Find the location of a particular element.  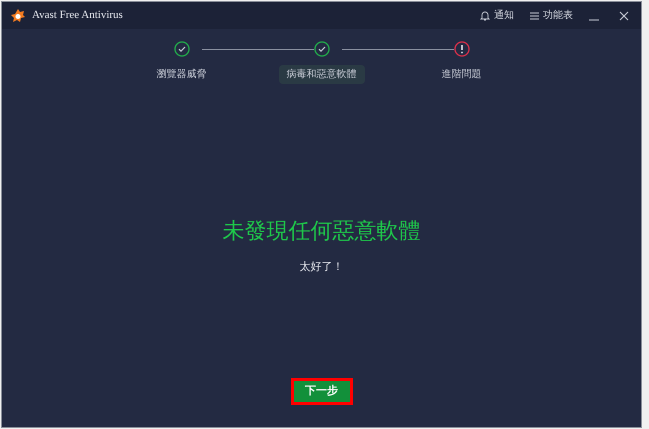

next-button: 下一步 is located at coordinates (321, 391).